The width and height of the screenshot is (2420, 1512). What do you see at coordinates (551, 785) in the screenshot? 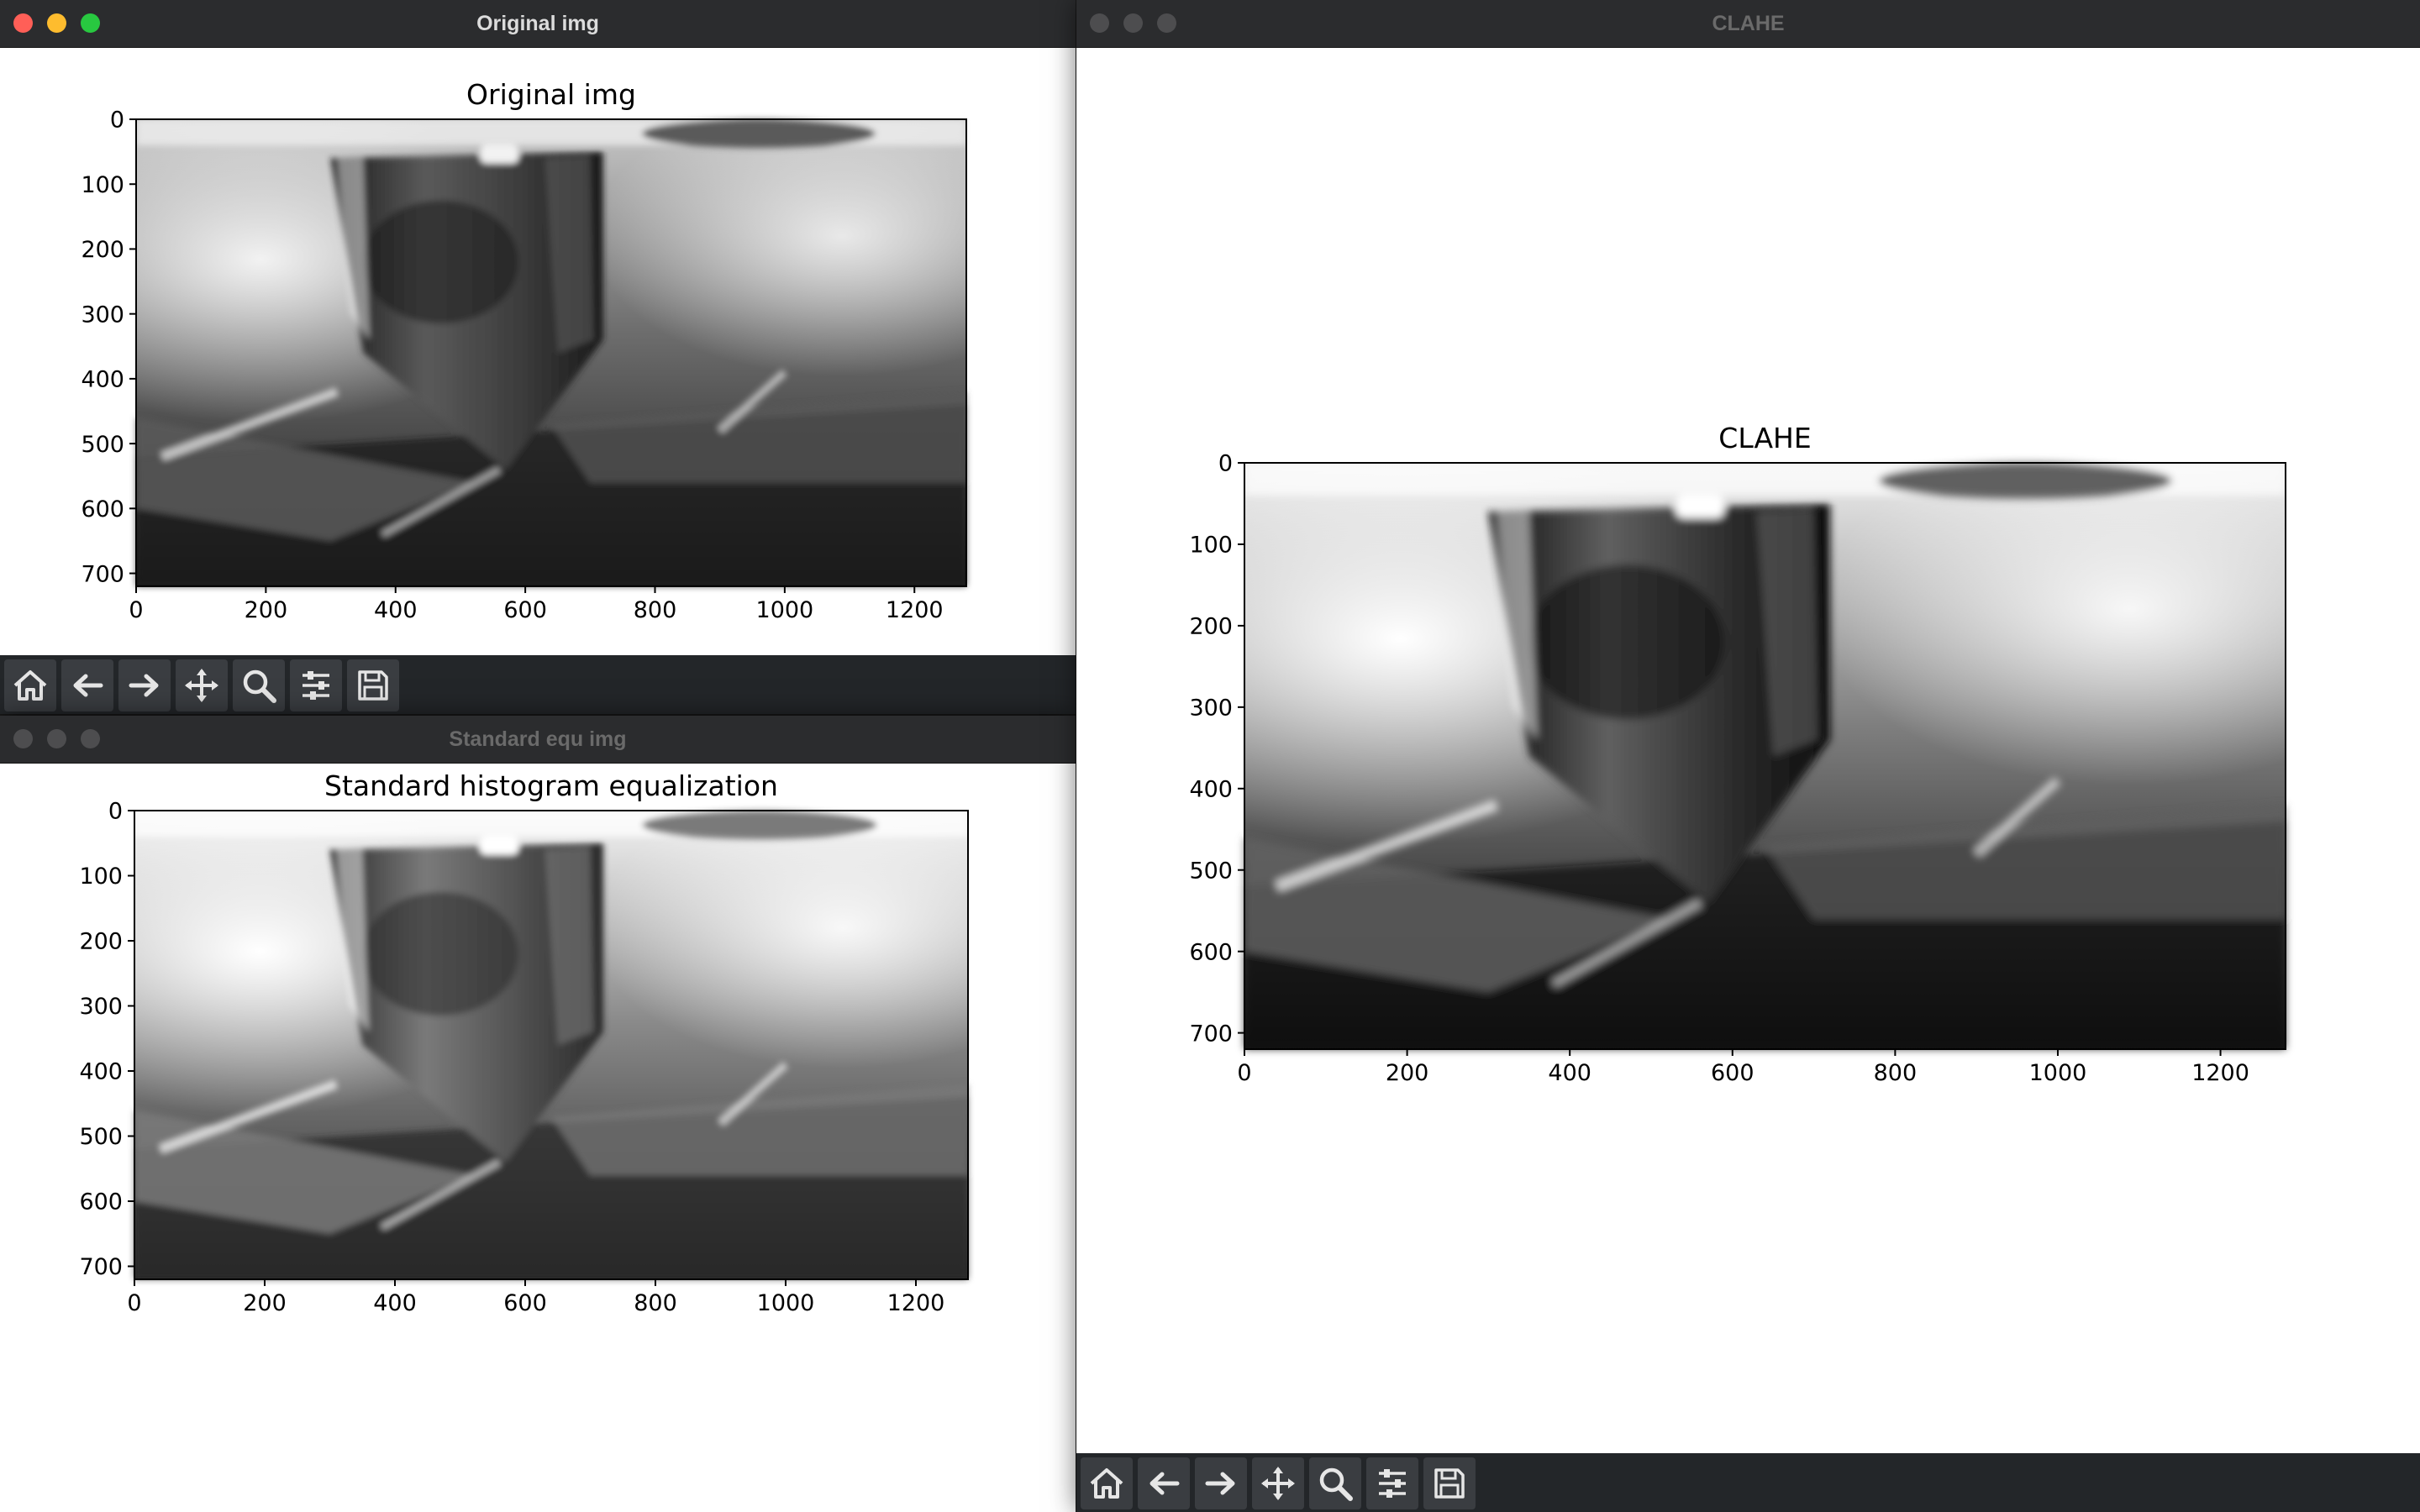
I see `plot-title: Standard histogram equalization` at bounding box center [551, 785].